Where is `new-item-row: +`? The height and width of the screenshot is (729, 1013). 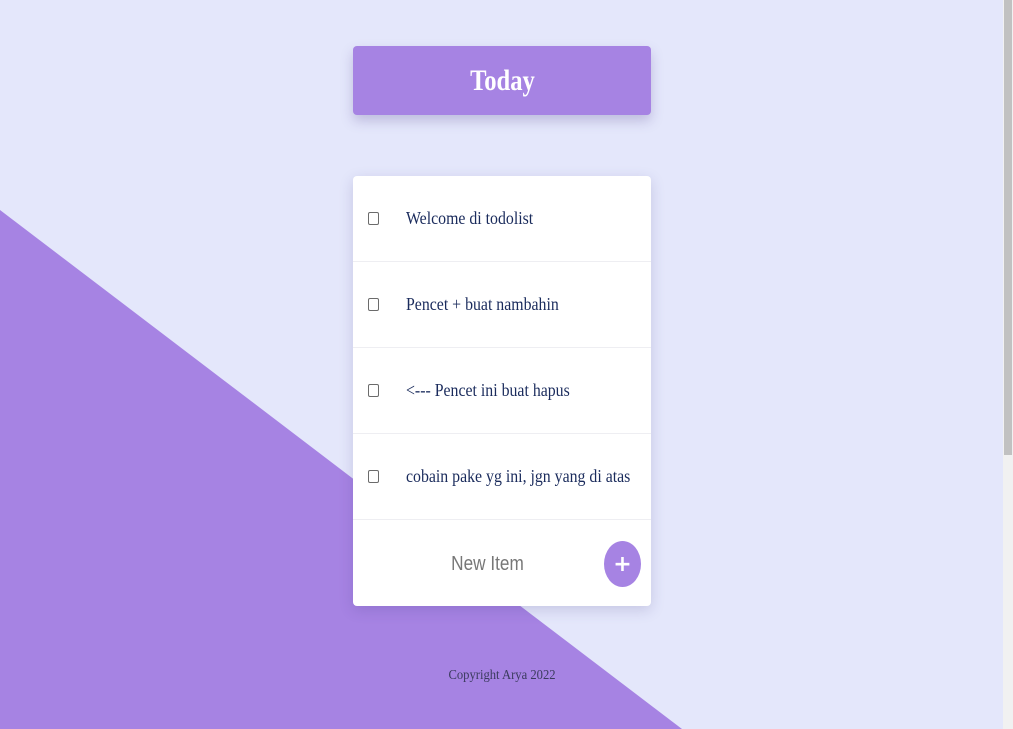
new-item-row: + is located at coordinates (502, 563).